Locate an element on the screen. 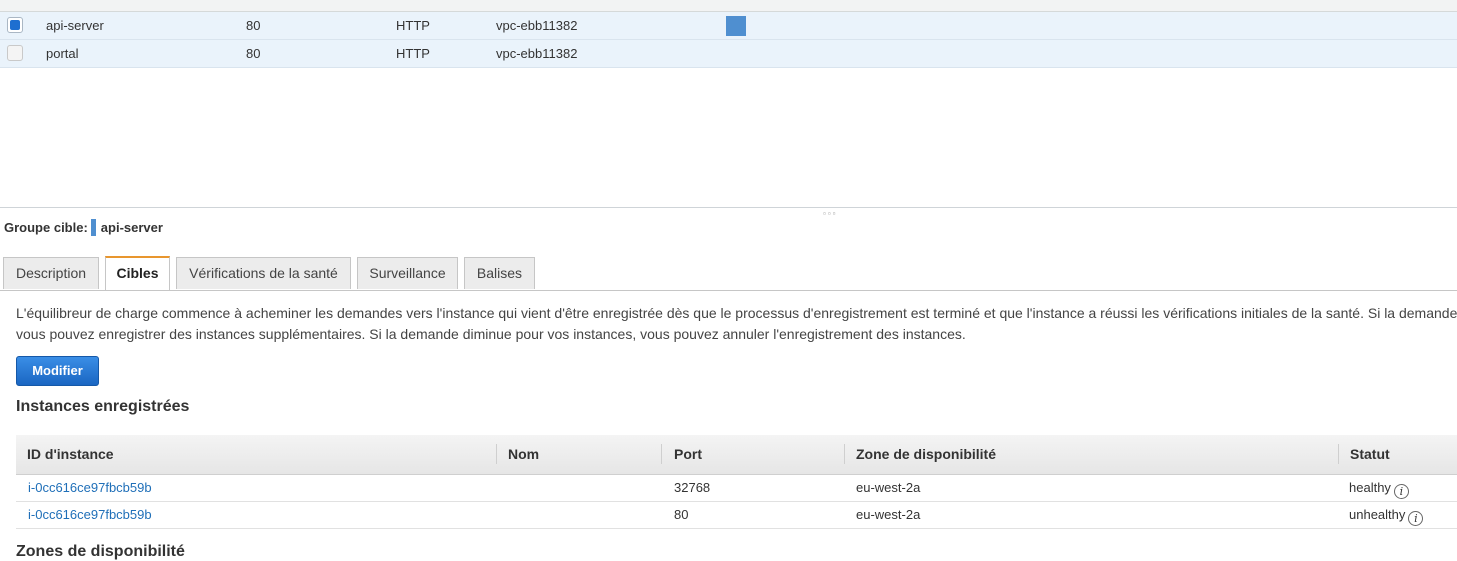 This screenshot has width=1457, height=561. target-group-row: api-server 80 HTTP vpc-ebb11382 is located at coordinates (728, 26).